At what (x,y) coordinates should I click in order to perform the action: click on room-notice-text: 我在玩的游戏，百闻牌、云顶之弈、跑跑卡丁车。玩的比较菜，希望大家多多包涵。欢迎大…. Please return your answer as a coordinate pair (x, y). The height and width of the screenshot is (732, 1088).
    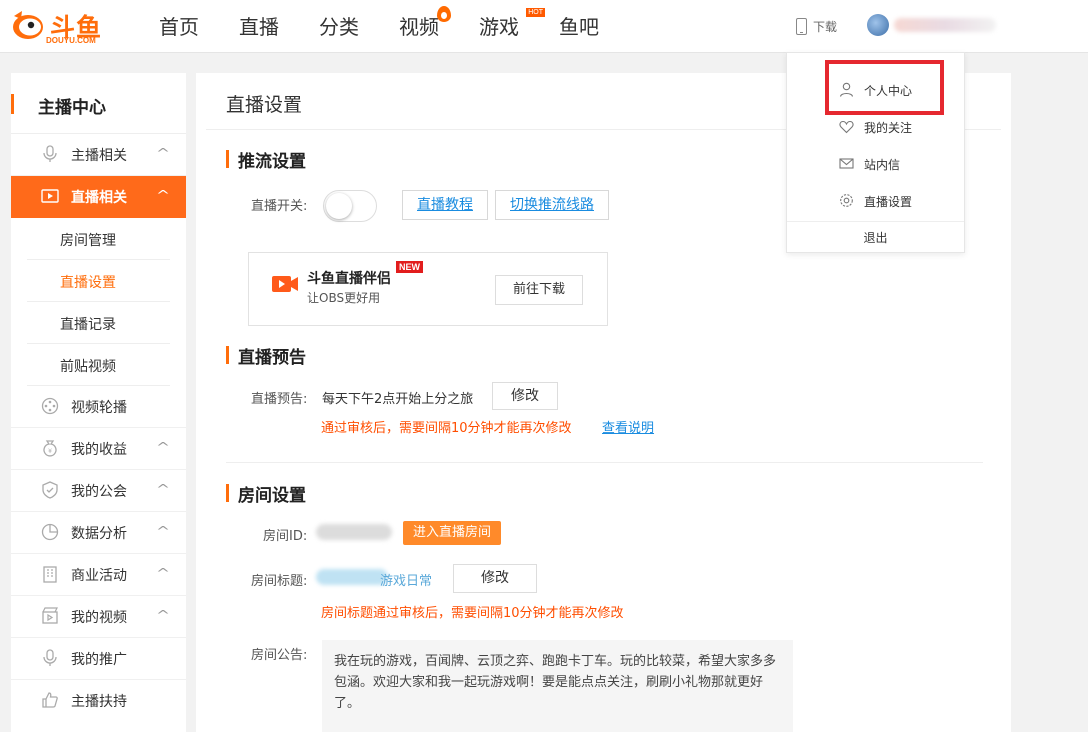
    Looking at the image, I should click on (557, 686).